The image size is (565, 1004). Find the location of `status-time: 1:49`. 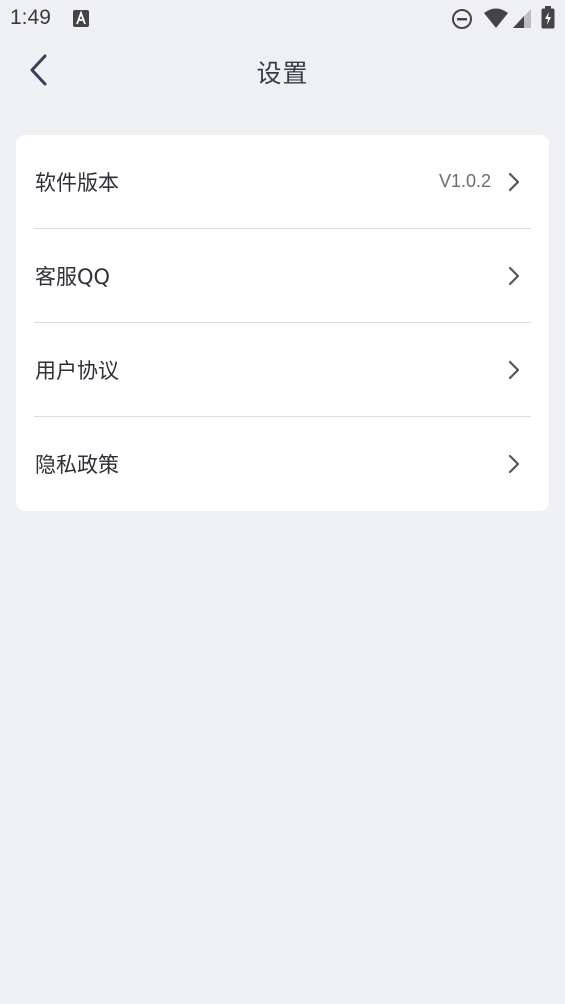

status-time: 1:49 is located at coordinates (30, 17).